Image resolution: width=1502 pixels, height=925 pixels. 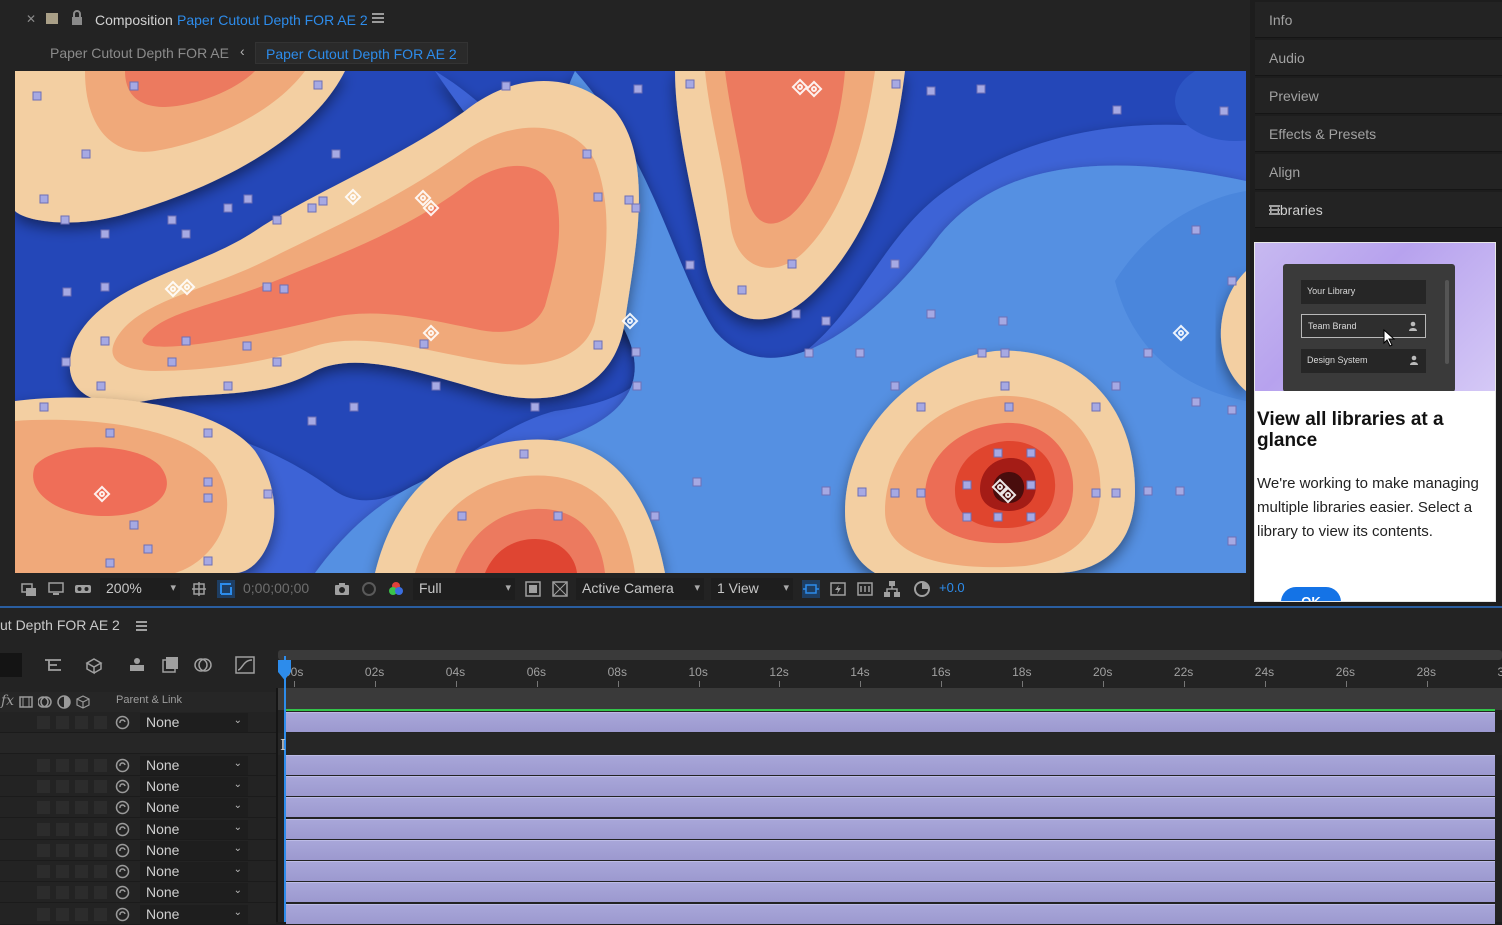 What do you see at coordinates (369, 589) in the screenshot?
I see `show-snapshot-icon` at bounding box center [369, 589].